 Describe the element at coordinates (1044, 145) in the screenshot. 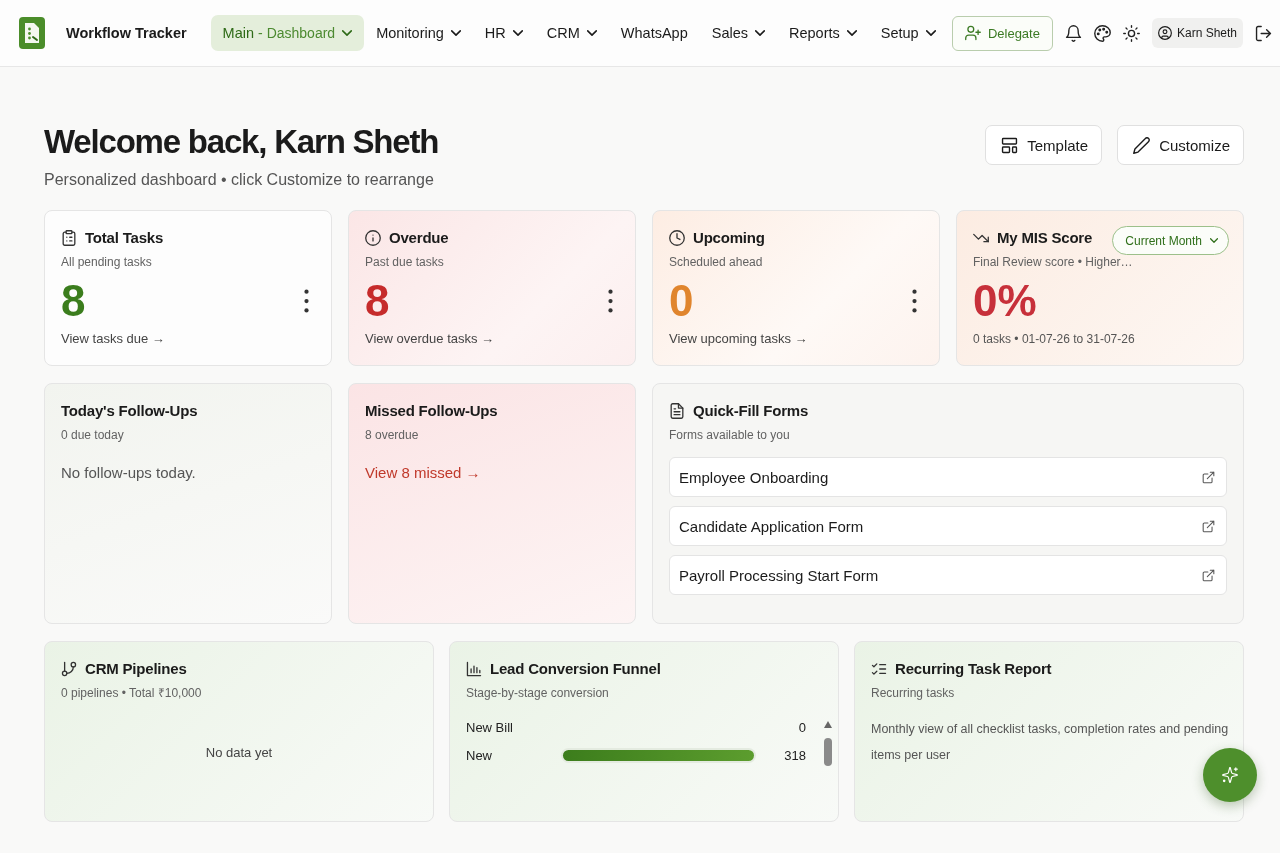

I see `template-button: Template` at that location.